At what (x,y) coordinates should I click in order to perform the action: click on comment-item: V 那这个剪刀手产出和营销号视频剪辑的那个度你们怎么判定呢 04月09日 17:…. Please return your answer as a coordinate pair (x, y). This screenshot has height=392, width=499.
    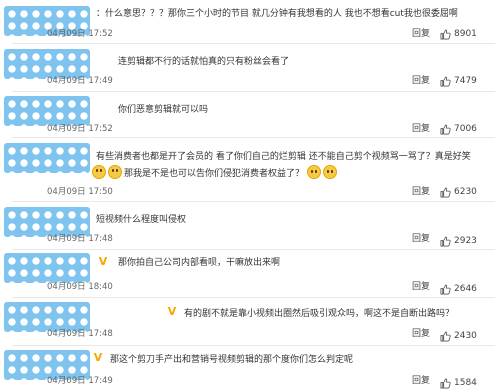
    Looking at the image, I should click on (249, 369).